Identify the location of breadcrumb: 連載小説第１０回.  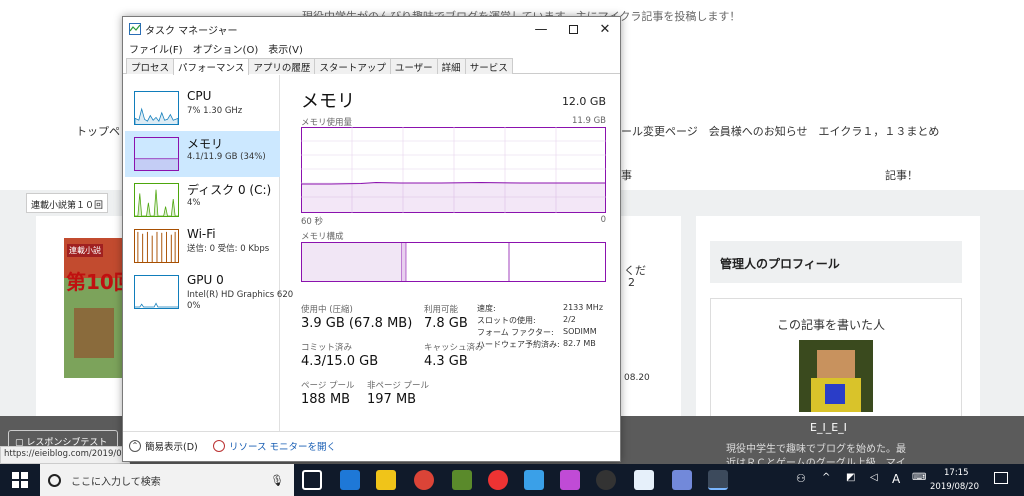
(67, 203).